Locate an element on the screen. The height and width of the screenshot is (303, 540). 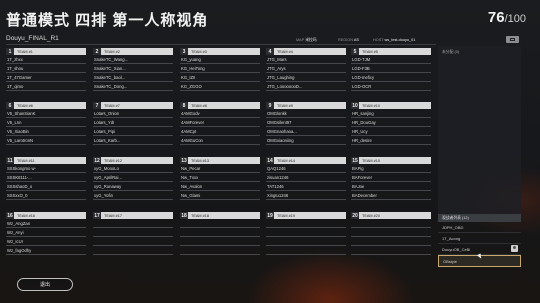
team-header: 6 TEAM #6 is located at coordinates (46, 105).